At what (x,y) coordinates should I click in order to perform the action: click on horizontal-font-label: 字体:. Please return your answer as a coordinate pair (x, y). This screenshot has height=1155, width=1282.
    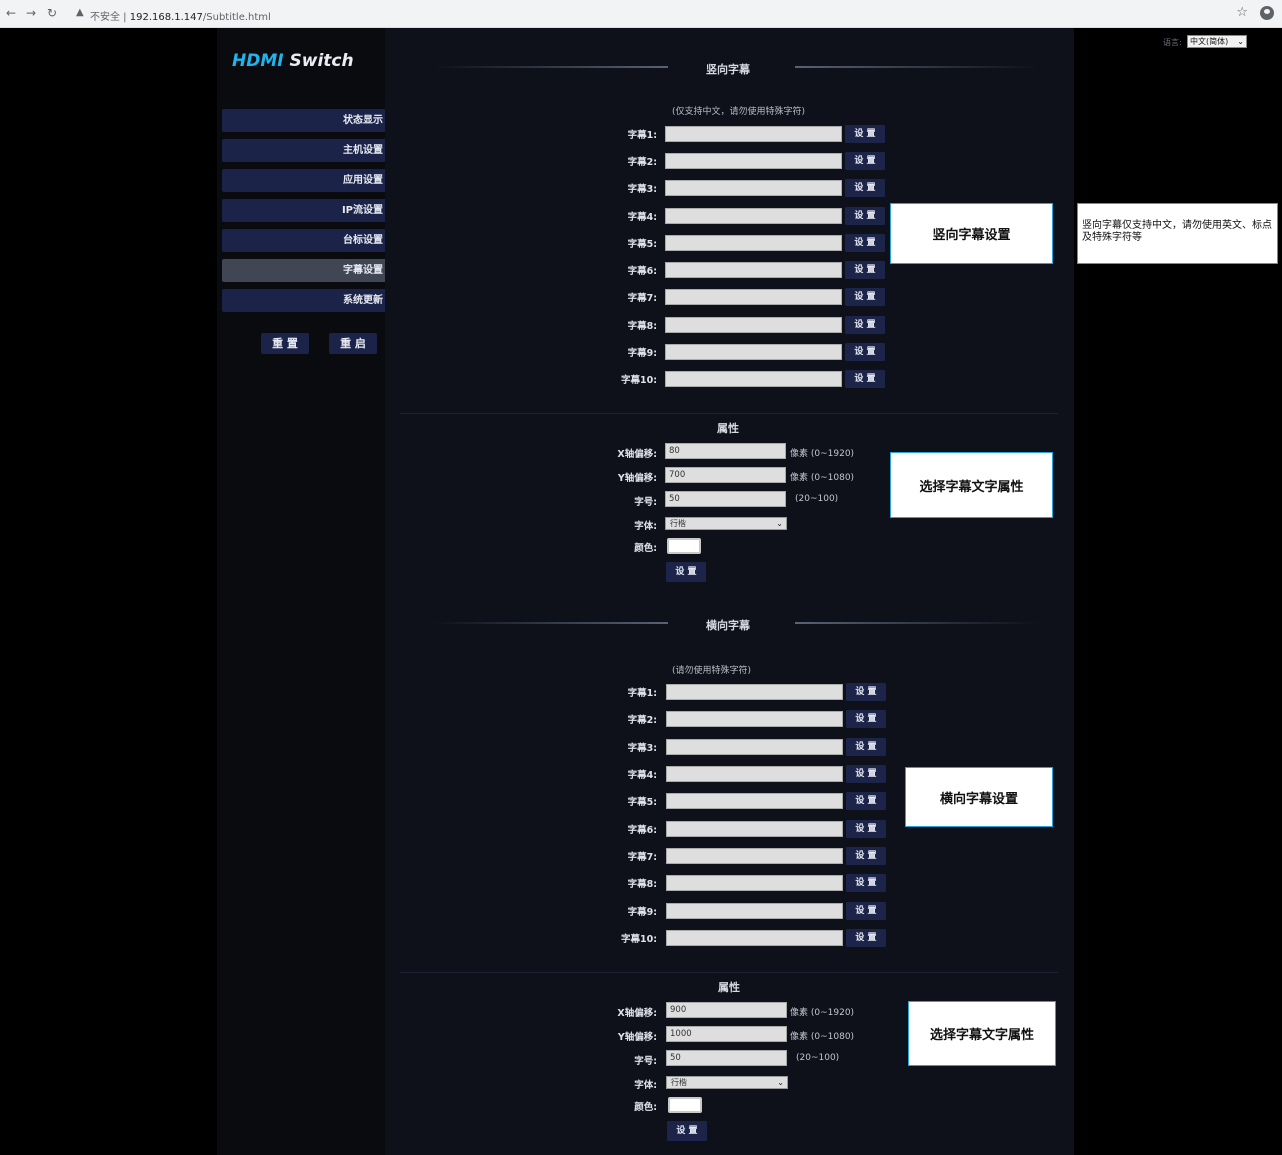
    Looking at the image, I should click on (645, 1085).